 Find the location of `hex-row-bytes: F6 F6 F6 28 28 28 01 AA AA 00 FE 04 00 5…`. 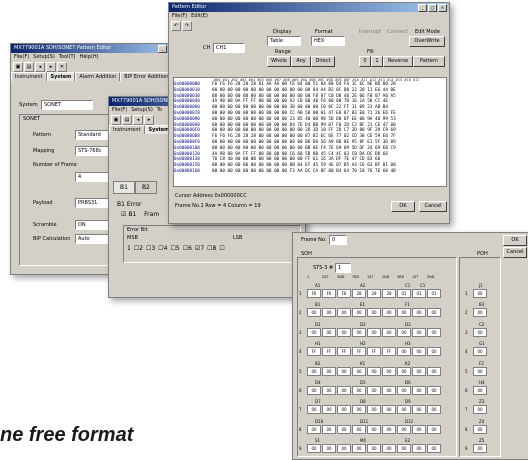

hex-row-bytes: F6 F6 F6 28 28 28 01 AA AA 00 FE 04 00 5… is located at coordinates (304, 84).